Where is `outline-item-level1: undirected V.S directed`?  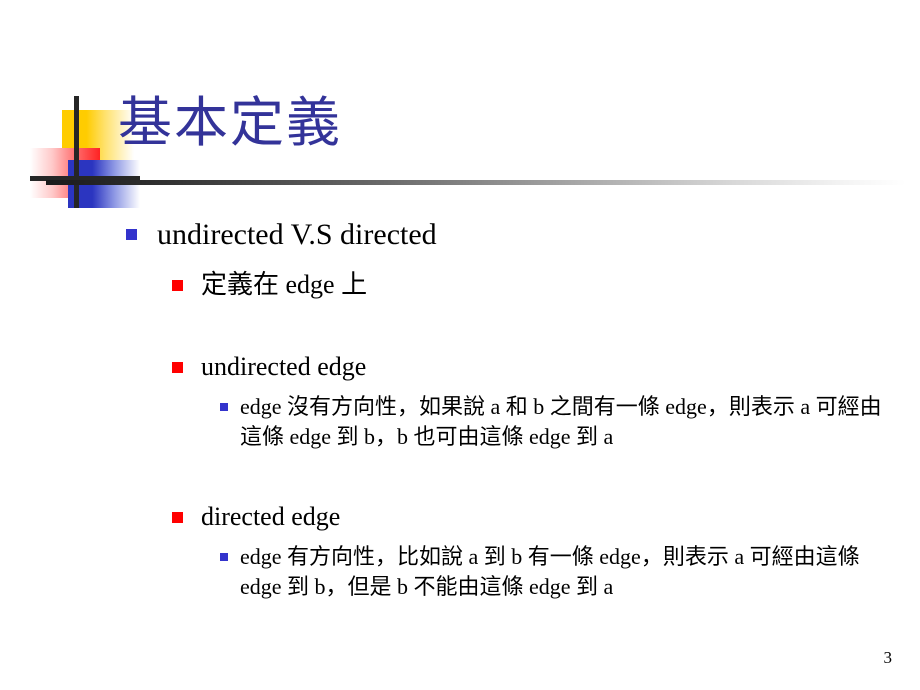 outline-item-level1: undirected V.S directed is located at coordinates (523, 235).